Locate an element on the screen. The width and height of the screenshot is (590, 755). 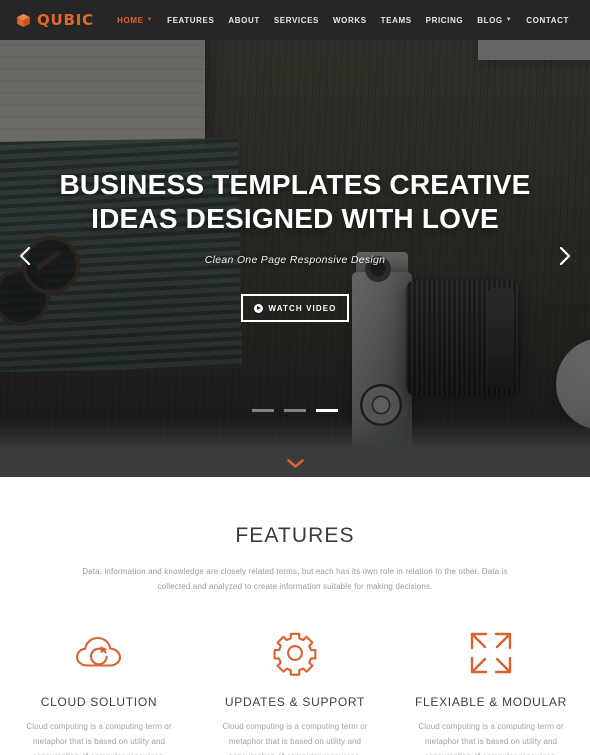
chevron-right-icon is located at coordinates (565, 256).